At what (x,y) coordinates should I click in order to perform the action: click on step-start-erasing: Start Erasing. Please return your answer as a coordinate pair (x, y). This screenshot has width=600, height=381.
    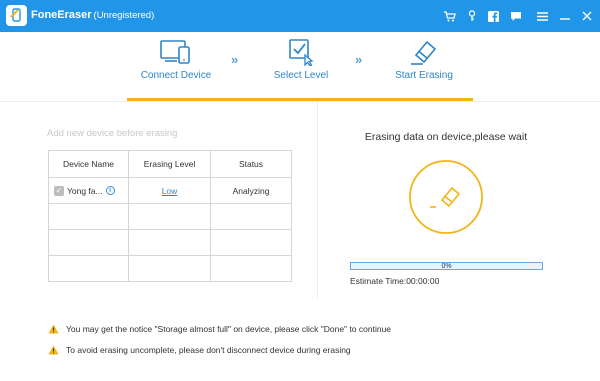
    Looking at the image, I should click on (424, 59).